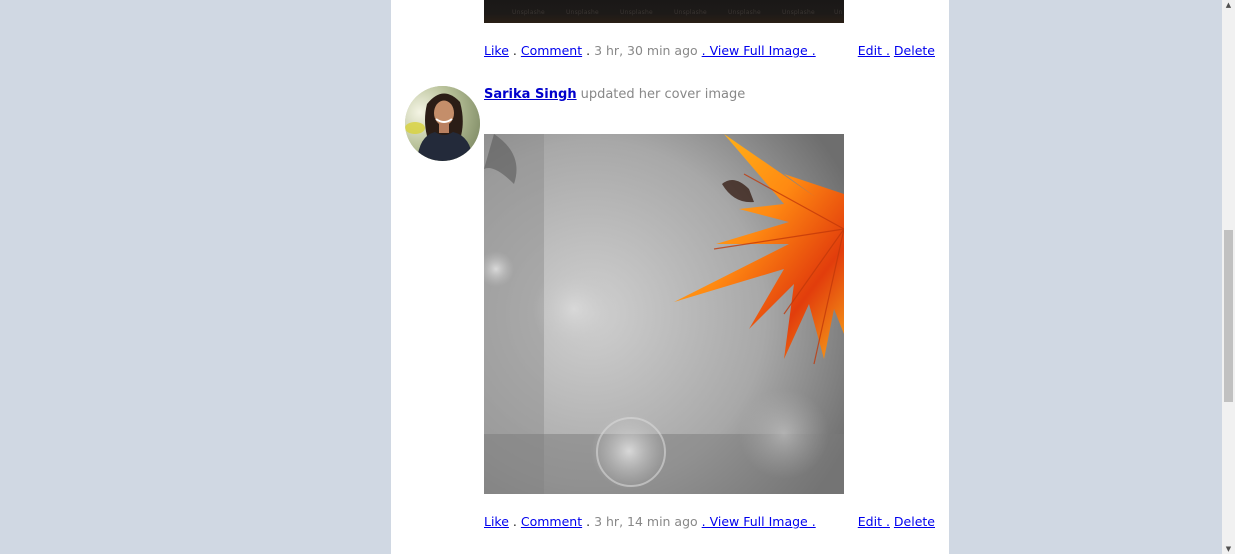 This screenshot has height=554, width=1235. I want to click on avatar-image, so click(442, 123).